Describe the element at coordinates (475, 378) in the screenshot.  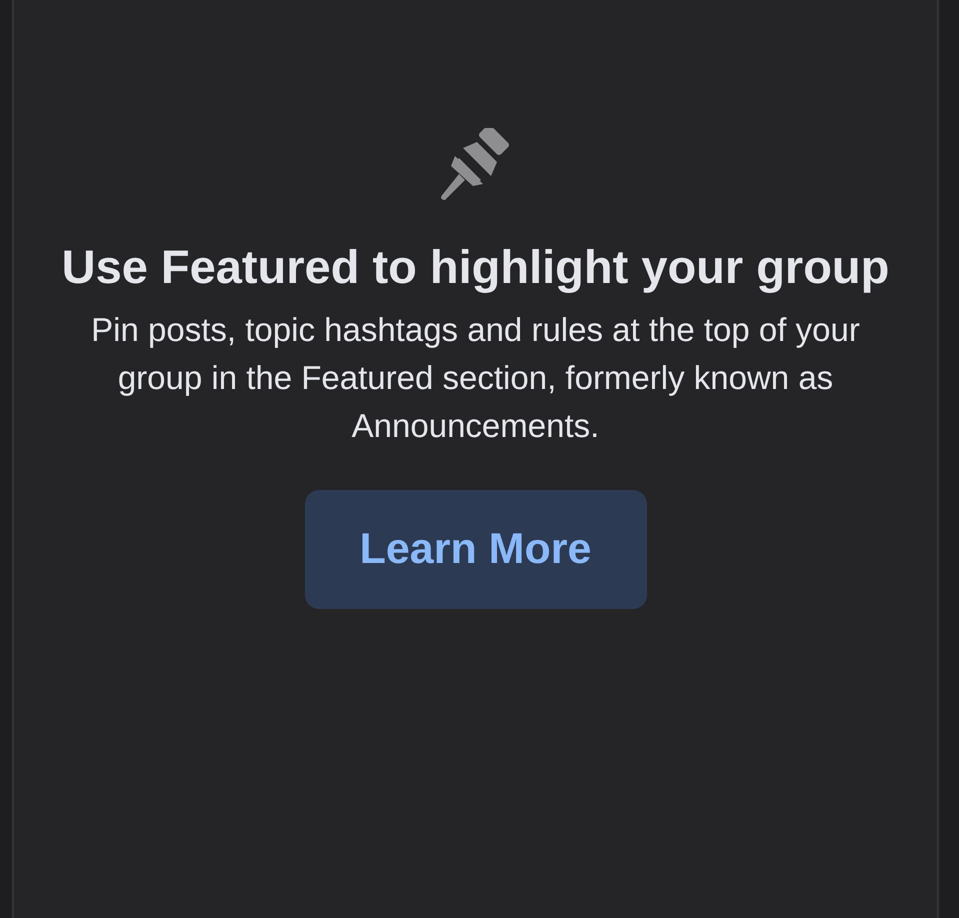
I see `empty-state-description: Pin posts, topic hashtags and rules at the top of your group in the Featured section, formerly known as Announcements.` at that location.